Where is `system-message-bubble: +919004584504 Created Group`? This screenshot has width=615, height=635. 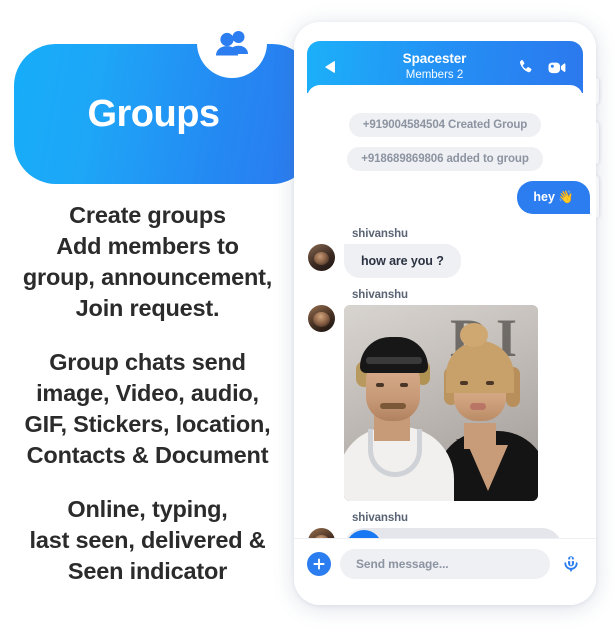 system-message-bubble: +919004584504 Created Group is located at coordinates (445, 125).